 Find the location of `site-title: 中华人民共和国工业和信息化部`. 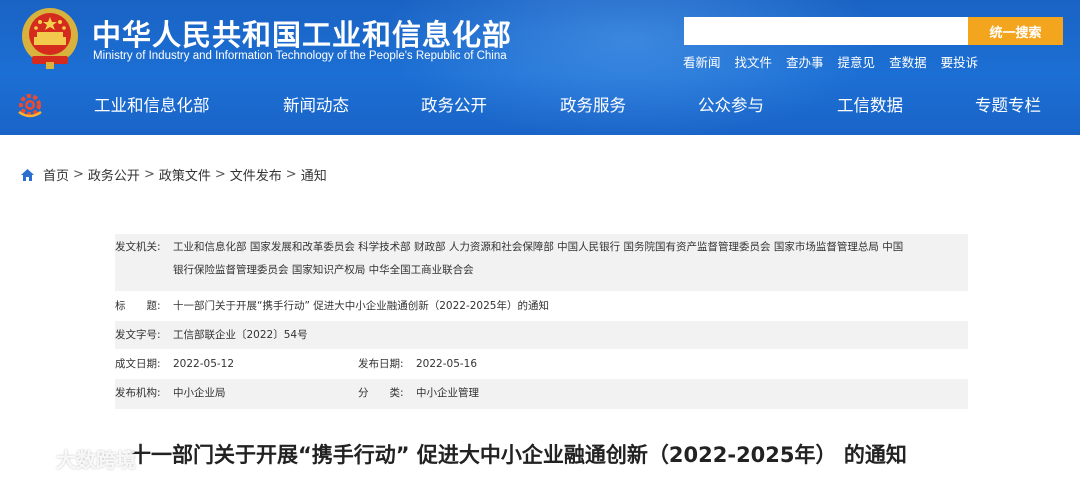

site-title: 中华人民共和国工业和信息化部 is located at coordinates (302, 35).